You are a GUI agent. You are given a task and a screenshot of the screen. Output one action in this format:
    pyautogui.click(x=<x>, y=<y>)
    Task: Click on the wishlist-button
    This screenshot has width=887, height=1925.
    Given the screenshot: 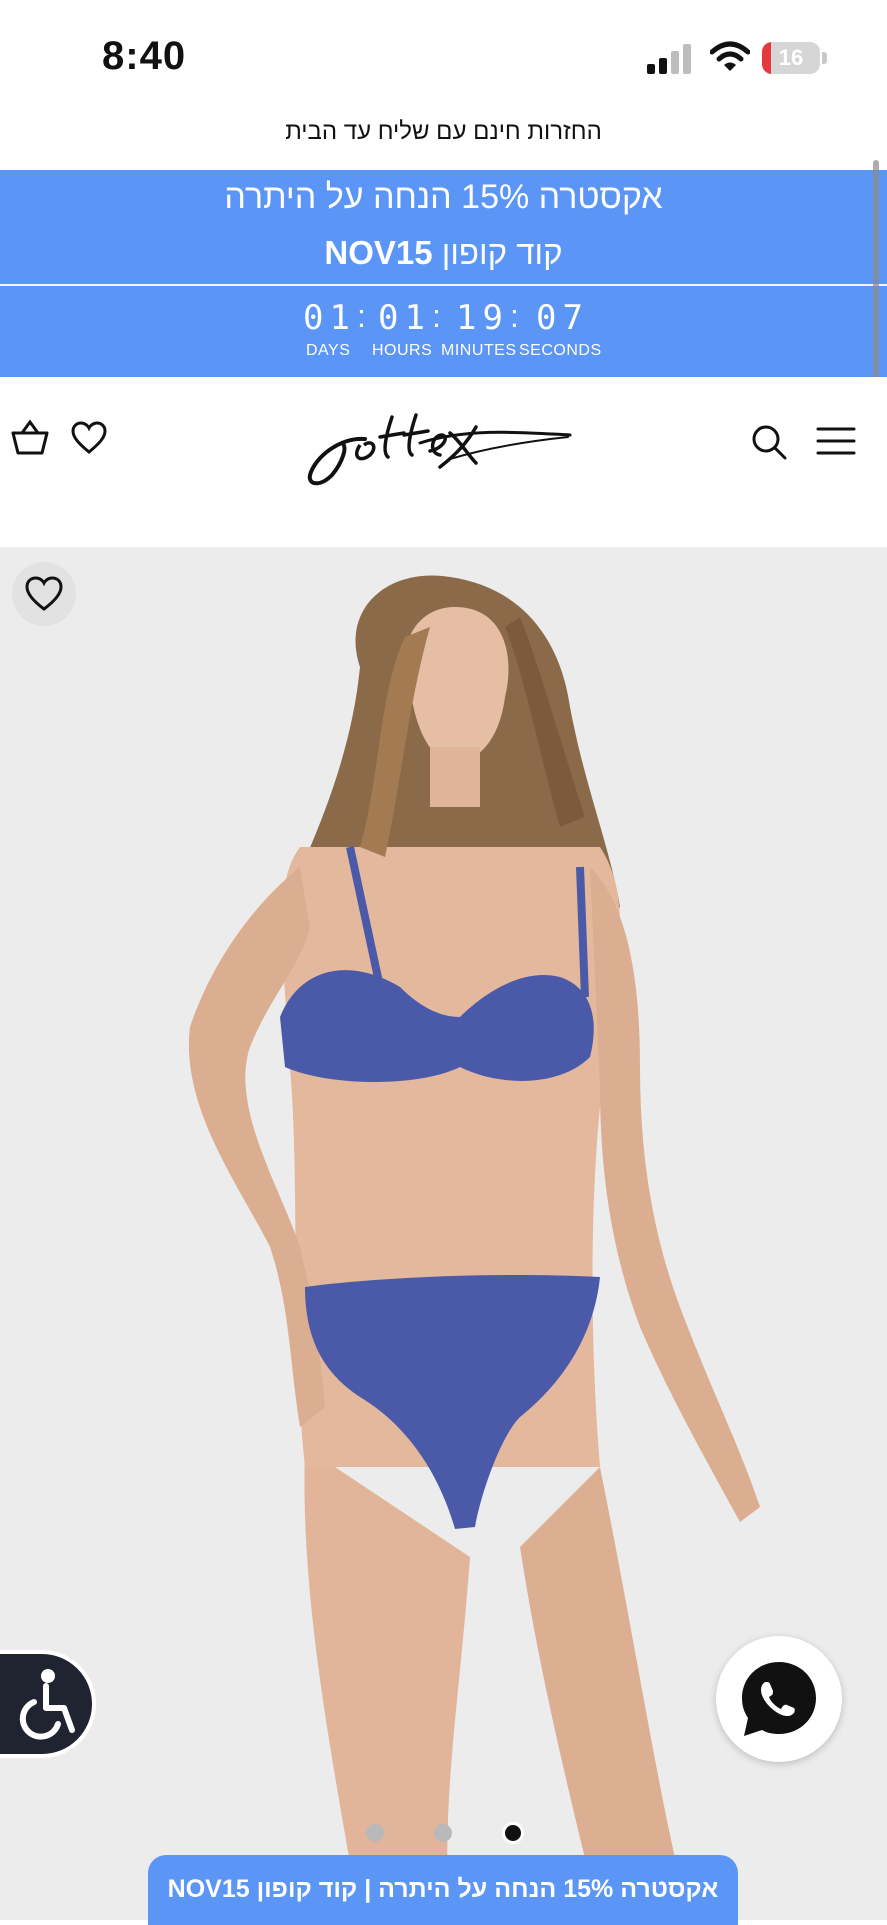 What is the action you would take?
    pyautogui.click(x=44, y=594)
    